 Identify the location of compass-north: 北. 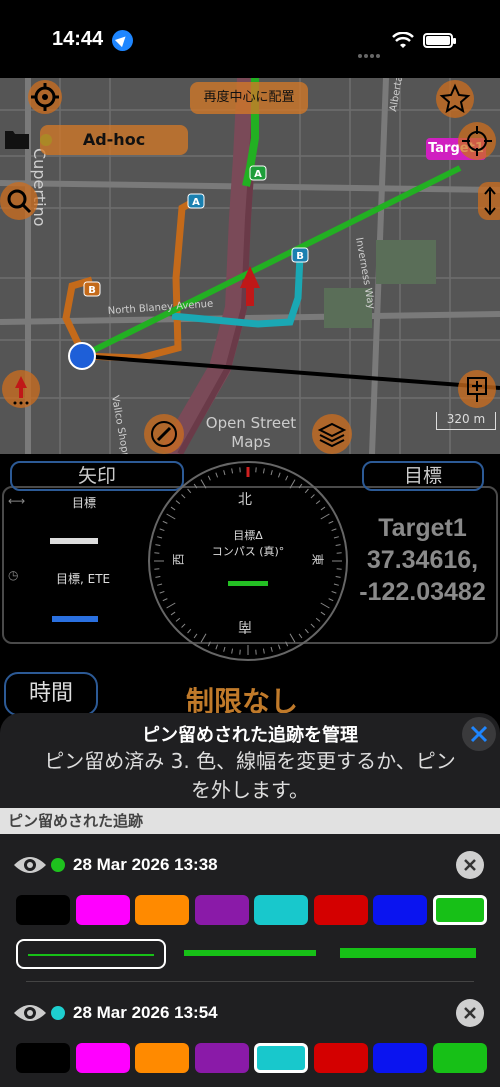
(245, 500).